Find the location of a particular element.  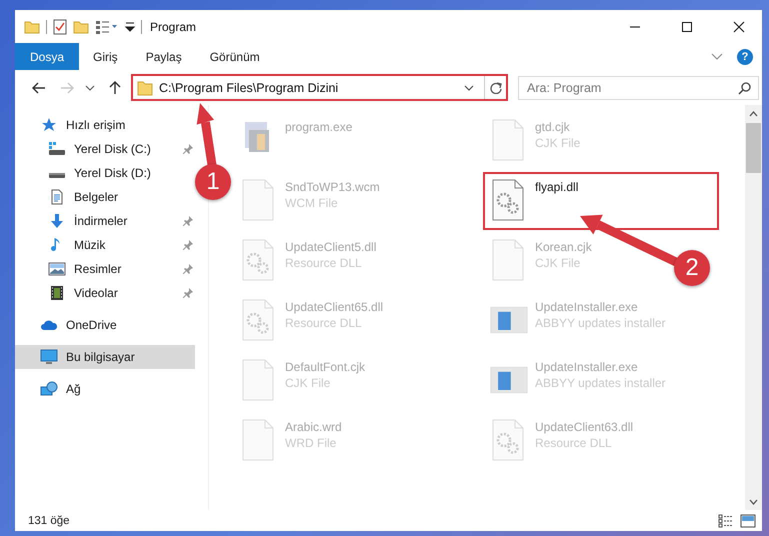

sidebar-item: Yerel Disk (D:) is located at coordinates (105, 173).